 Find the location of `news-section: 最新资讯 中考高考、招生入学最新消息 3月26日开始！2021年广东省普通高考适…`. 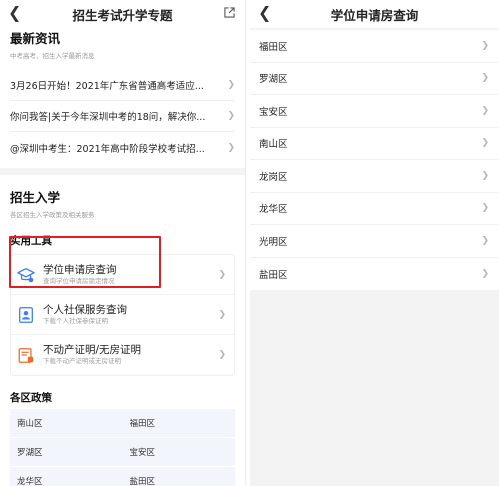

news-section: 最新资讯 中考高考、招生入学最新消息 3月26日开始！2021年广东省普通高考适… is located at coordinates (122, 95).